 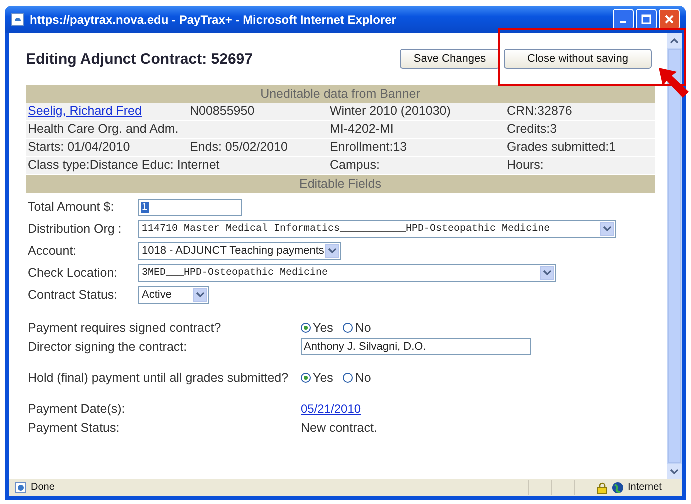 I want to click on info-cell-text: Enrollment:13, so click(x=368, y=147).